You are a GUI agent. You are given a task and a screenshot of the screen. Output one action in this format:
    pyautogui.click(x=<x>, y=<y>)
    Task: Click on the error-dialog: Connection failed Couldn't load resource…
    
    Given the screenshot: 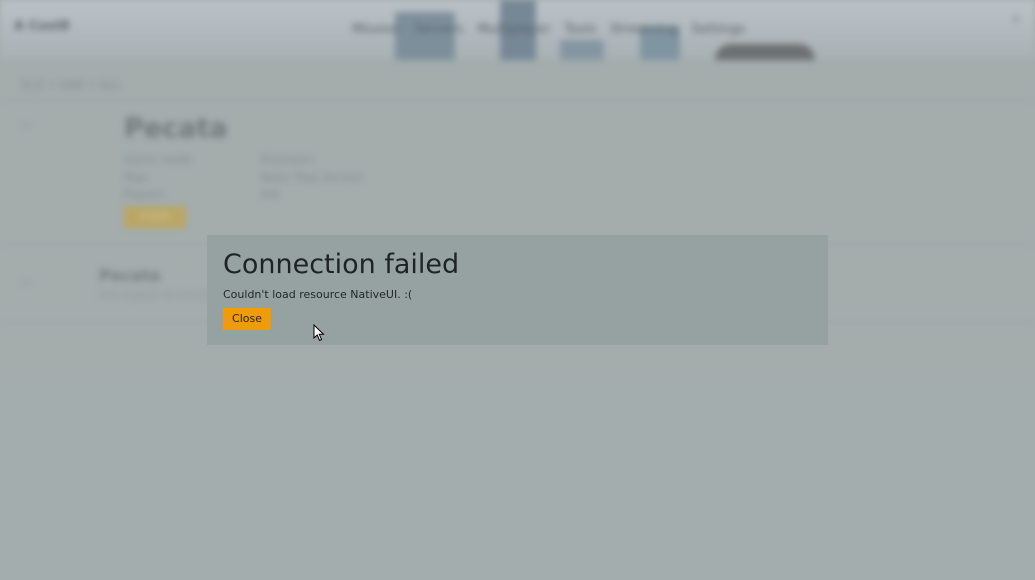 What is the action you would take?
    pyautogui.click(x=517, y=290)
    